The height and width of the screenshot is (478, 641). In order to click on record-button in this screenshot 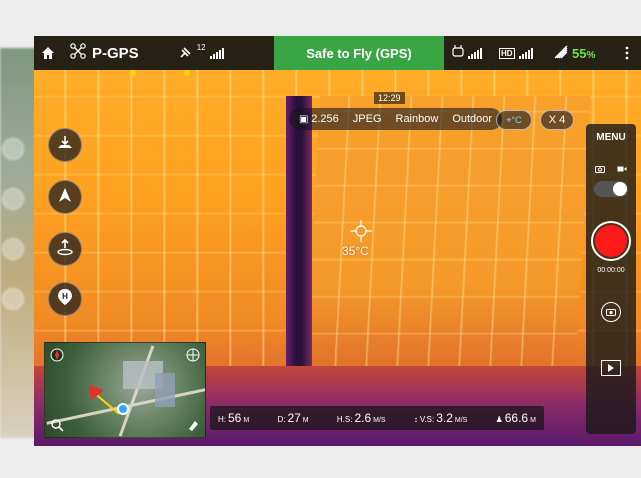, I will do `click(611, 241)`.